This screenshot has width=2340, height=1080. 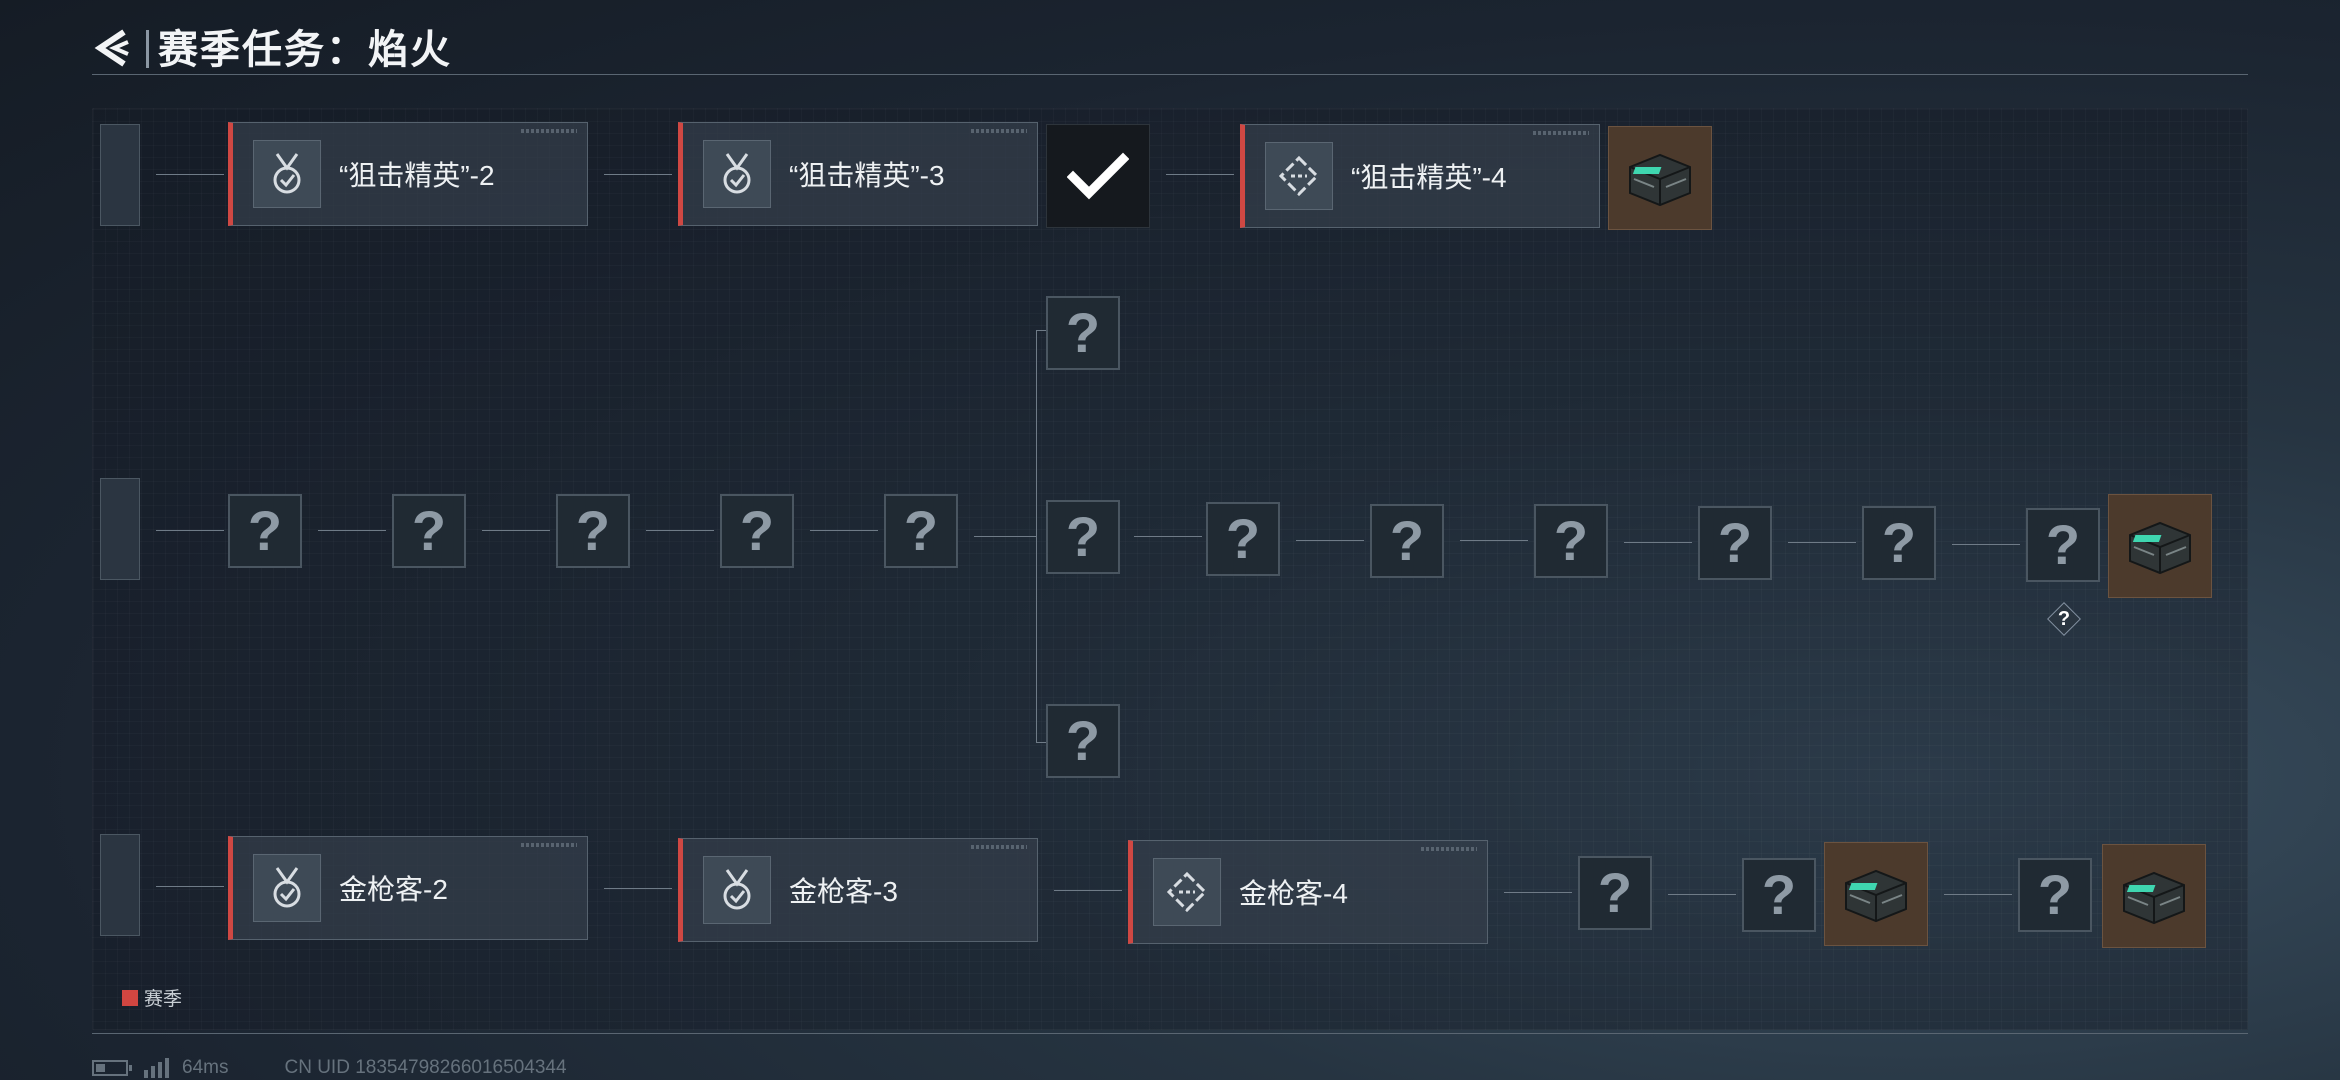 I want to click on legend-swatch, so click(x=130, y=997).